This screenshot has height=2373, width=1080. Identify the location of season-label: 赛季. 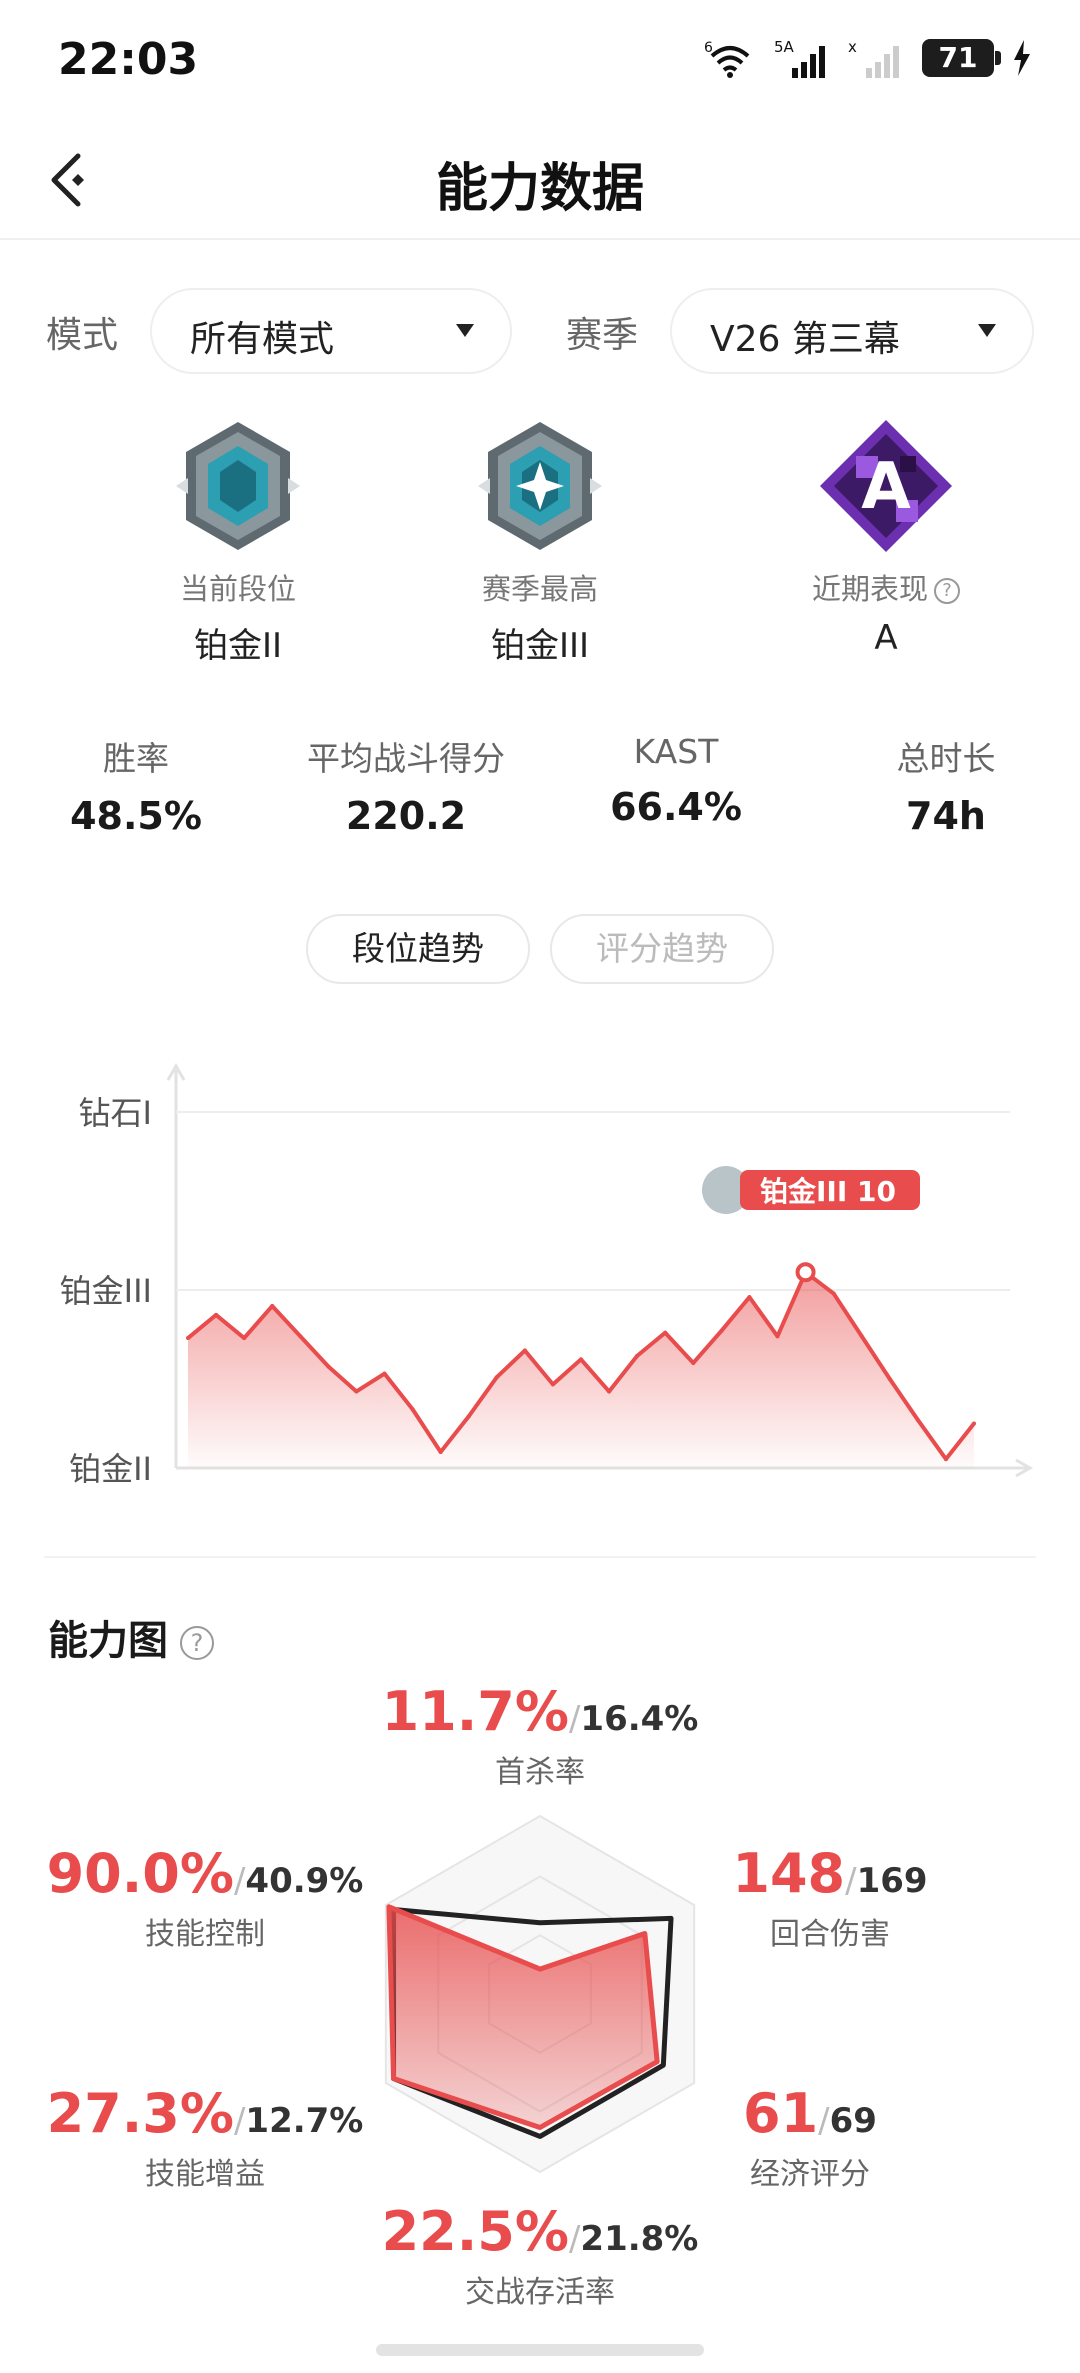
(602, 335).